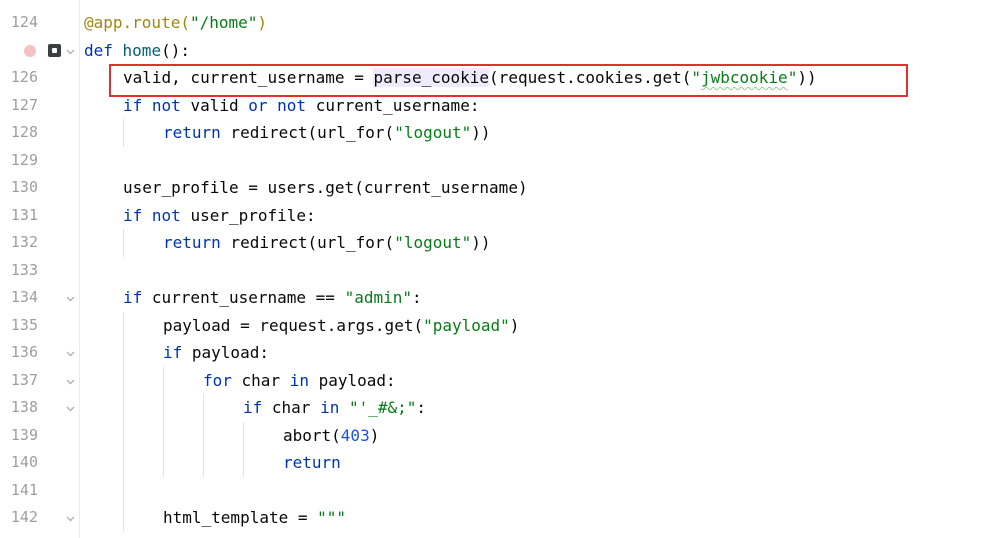  Describe the element at coordinates (335, 407) in the screenshot. I see `code-text: if char in "'_#&;":` at that location.